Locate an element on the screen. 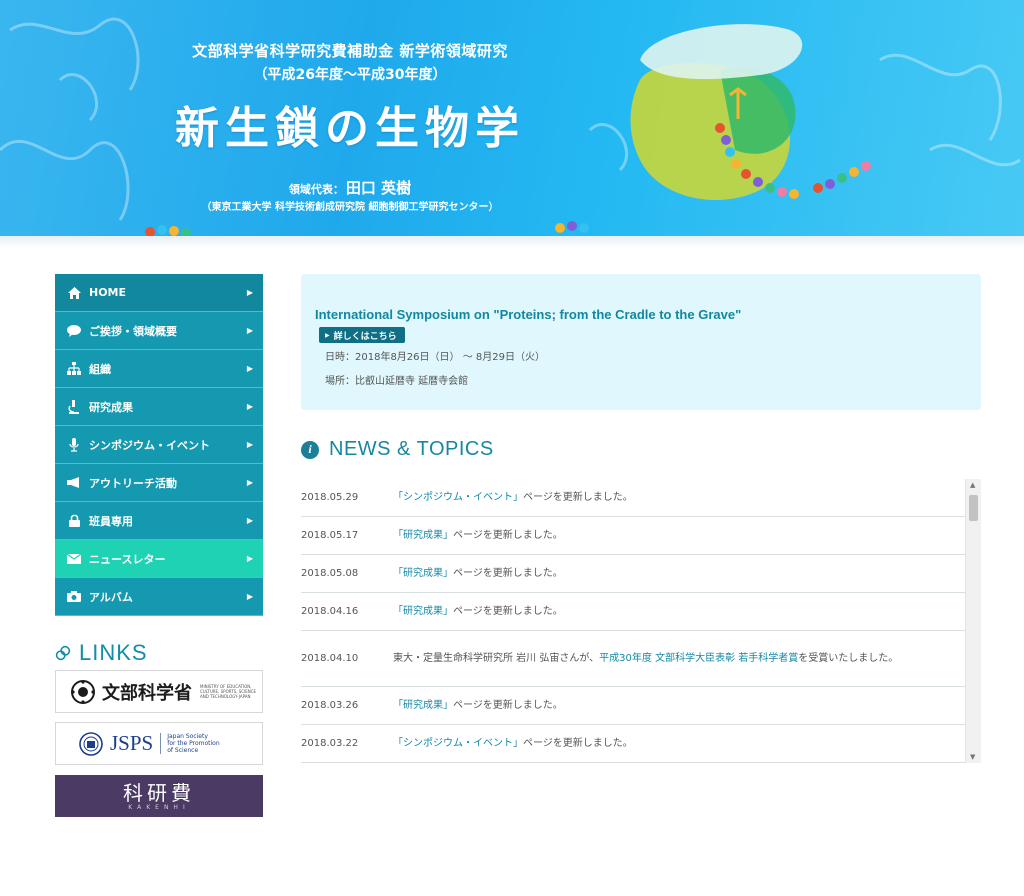 This screenshot has height=896, width=1024. news-scrollbar: ▲ ▼ is located at coordinates (973, 621).